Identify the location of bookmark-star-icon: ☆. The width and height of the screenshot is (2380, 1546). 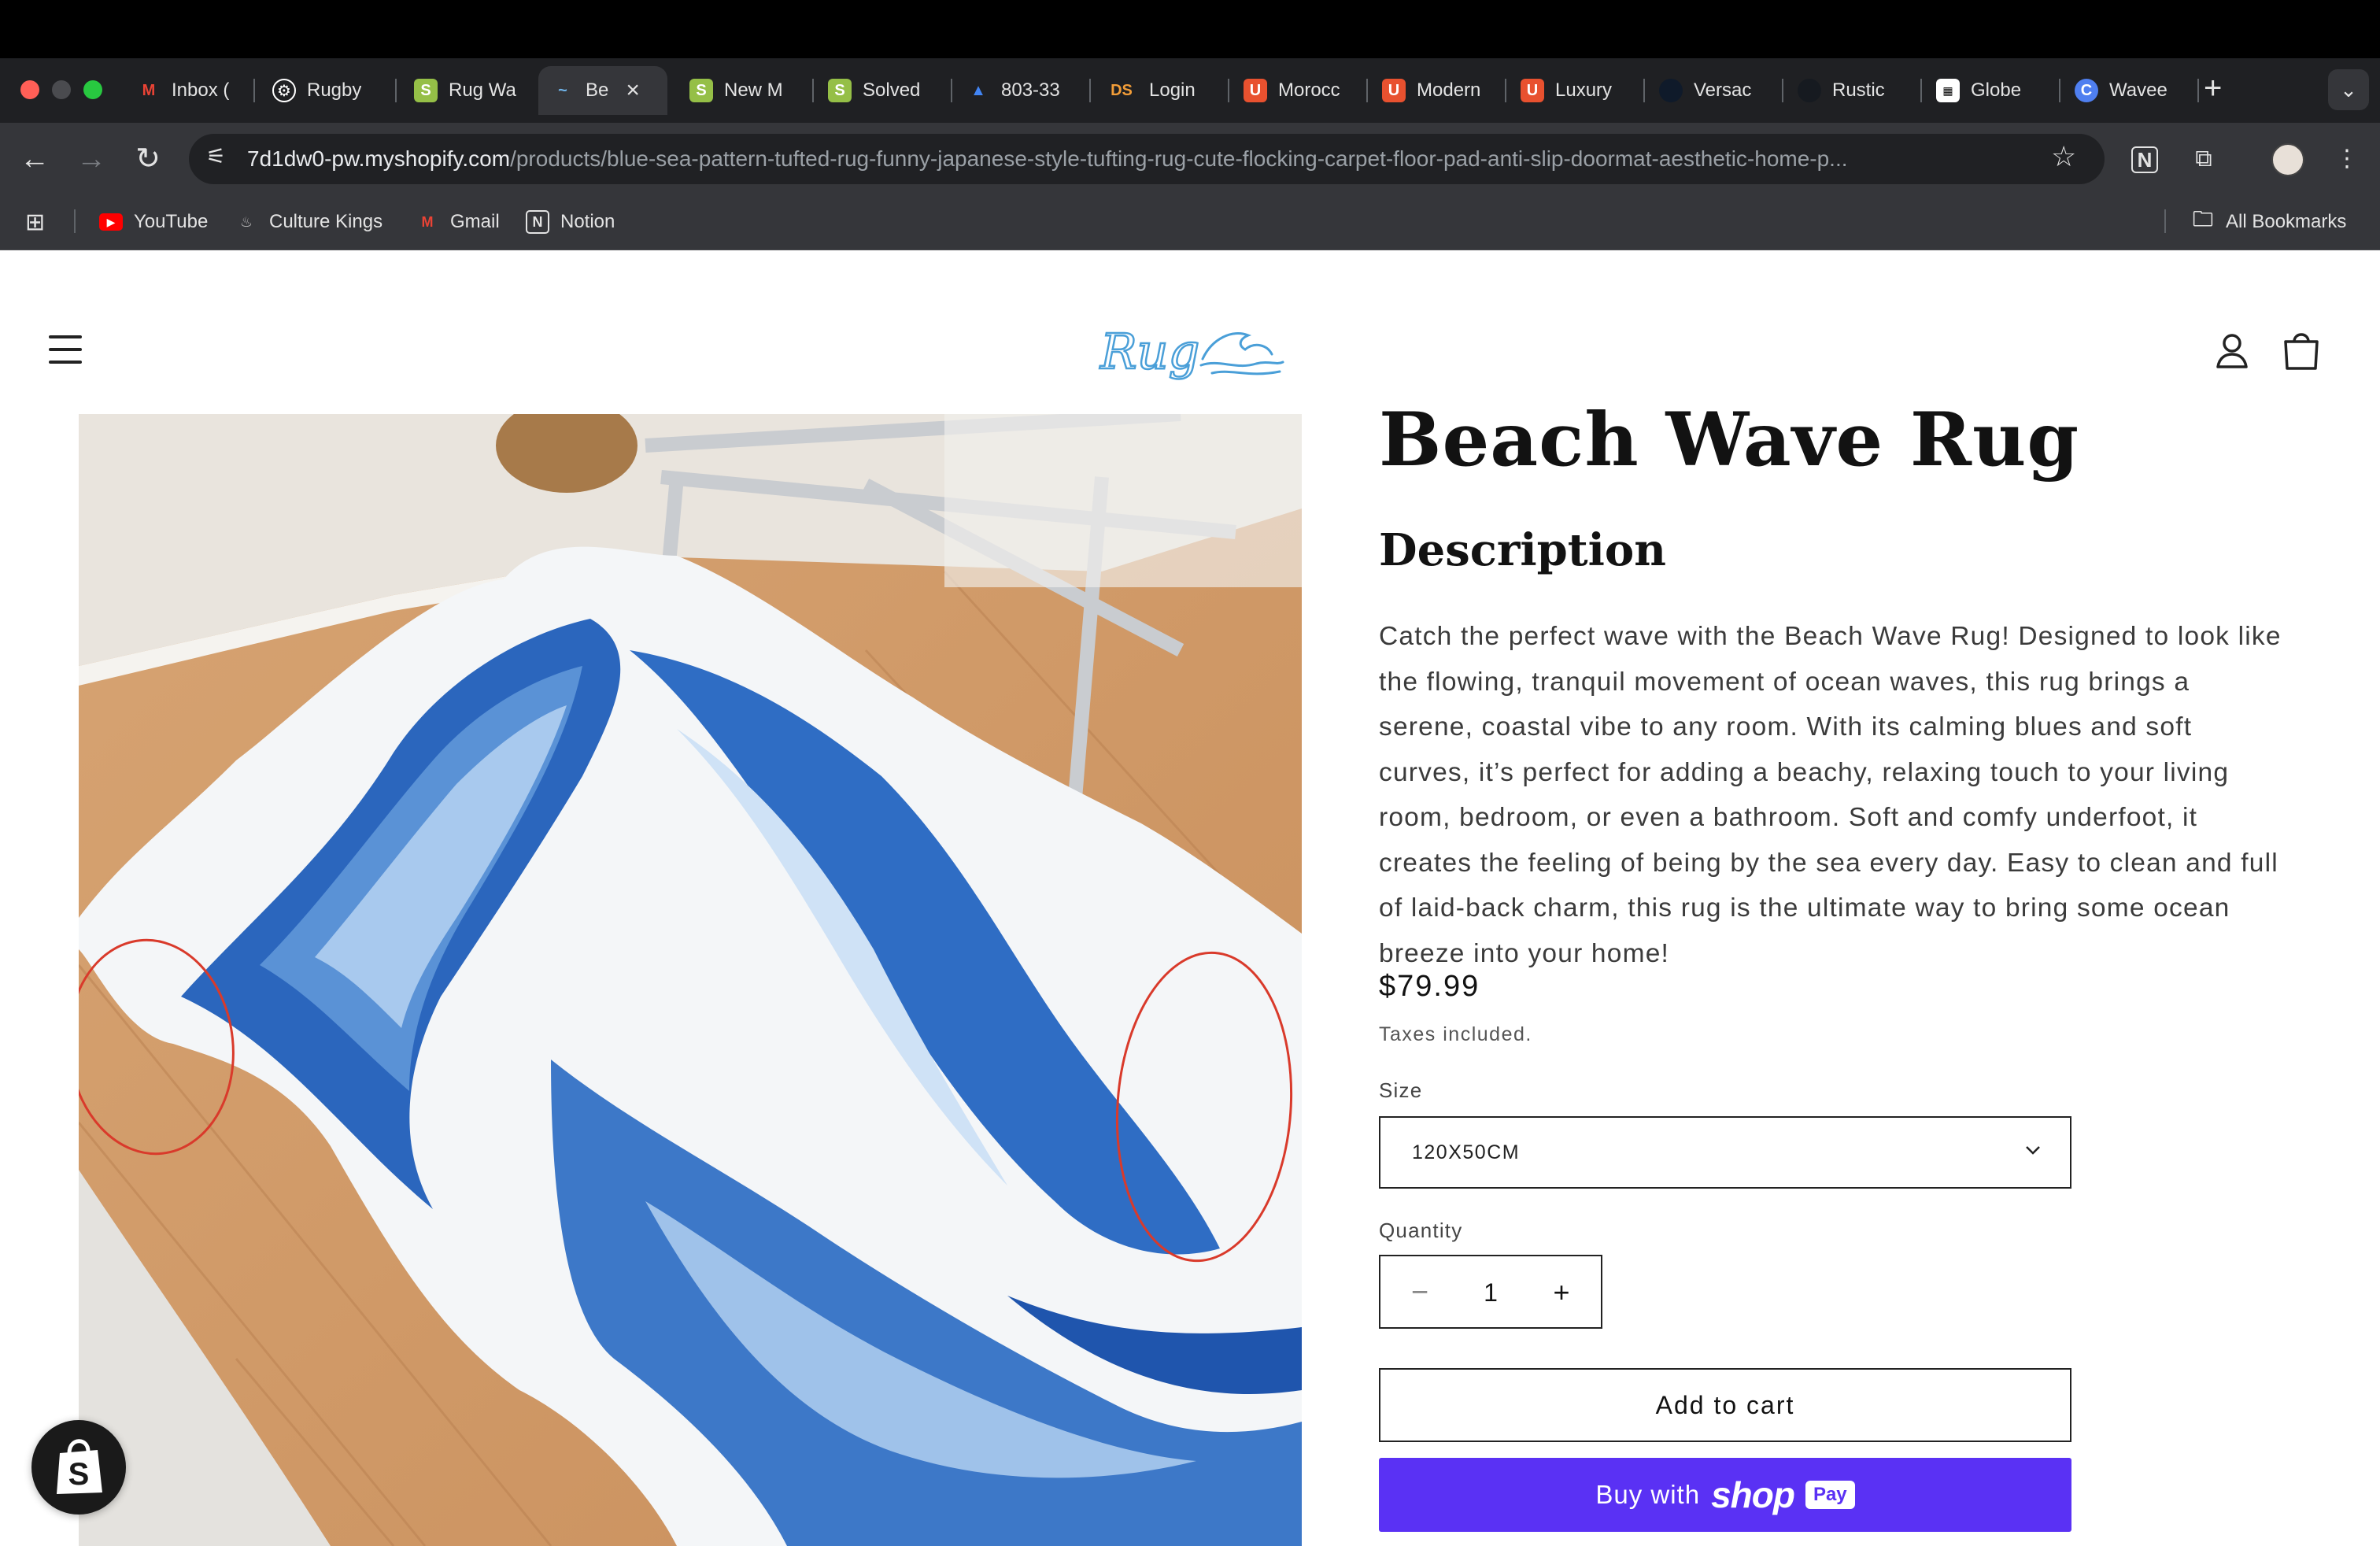
(2063, 156).